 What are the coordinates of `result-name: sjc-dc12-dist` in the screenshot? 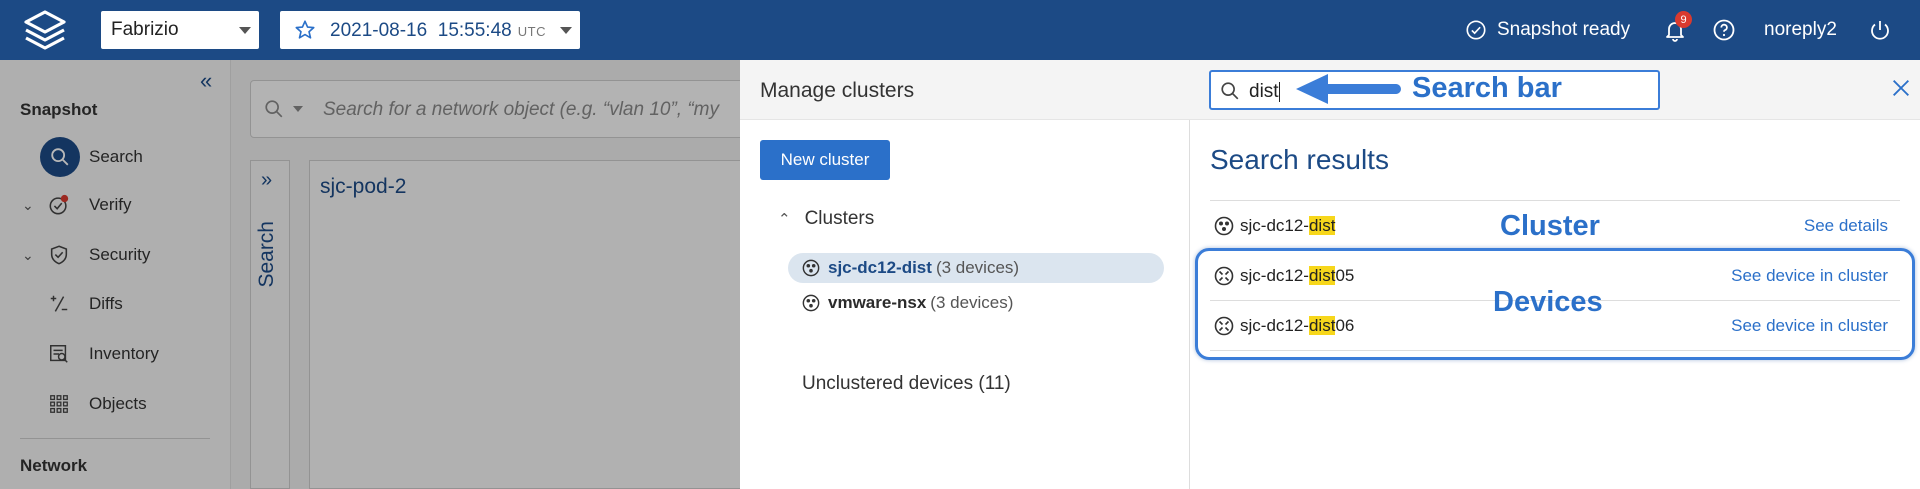 It's located at (1288, 226).